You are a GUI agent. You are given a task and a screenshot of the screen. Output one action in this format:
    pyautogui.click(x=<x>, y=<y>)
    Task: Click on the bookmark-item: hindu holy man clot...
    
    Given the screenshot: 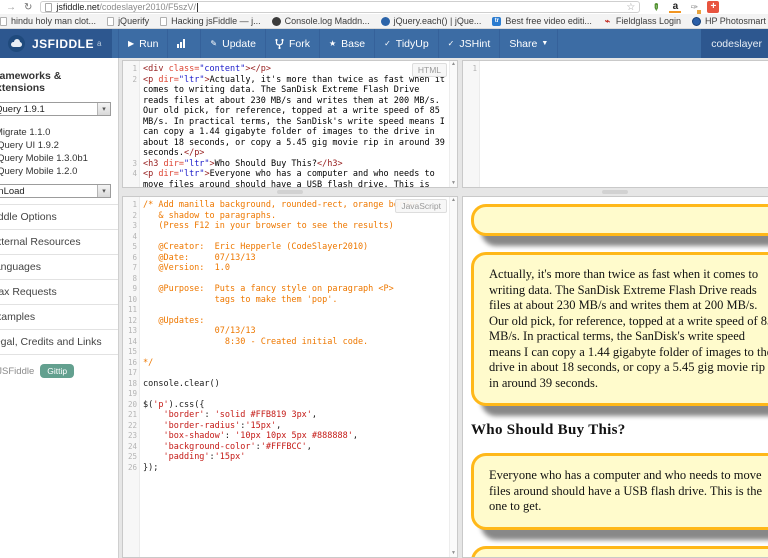 What is the action you would take?
    pyautogui.click(x=48, y=21)
    